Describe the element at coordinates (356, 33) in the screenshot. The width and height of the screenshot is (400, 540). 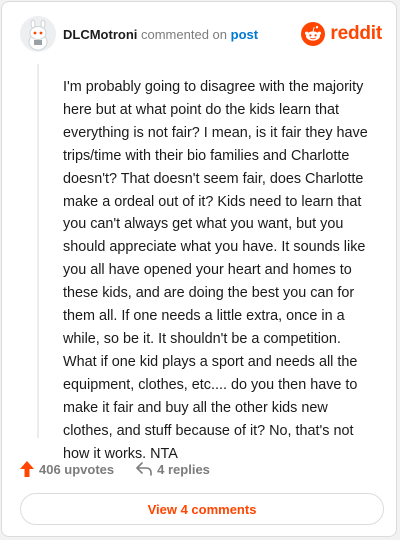
I see `reddit-wordmark: reddit` at that location.